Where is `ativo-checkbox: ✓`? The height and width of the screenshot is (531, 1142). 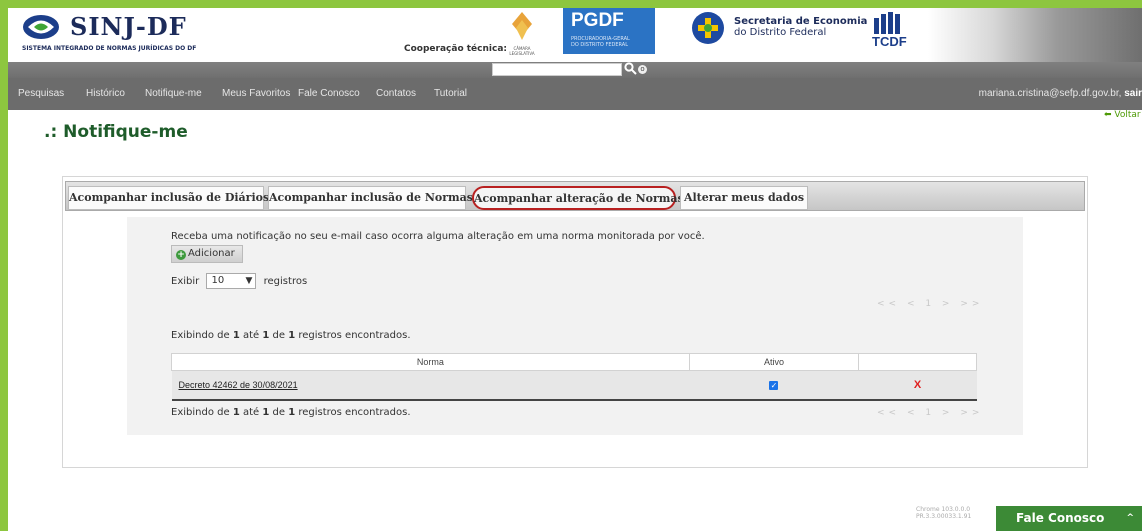
ativo-checkbox: ✓ is located at coordinates (774, 385).